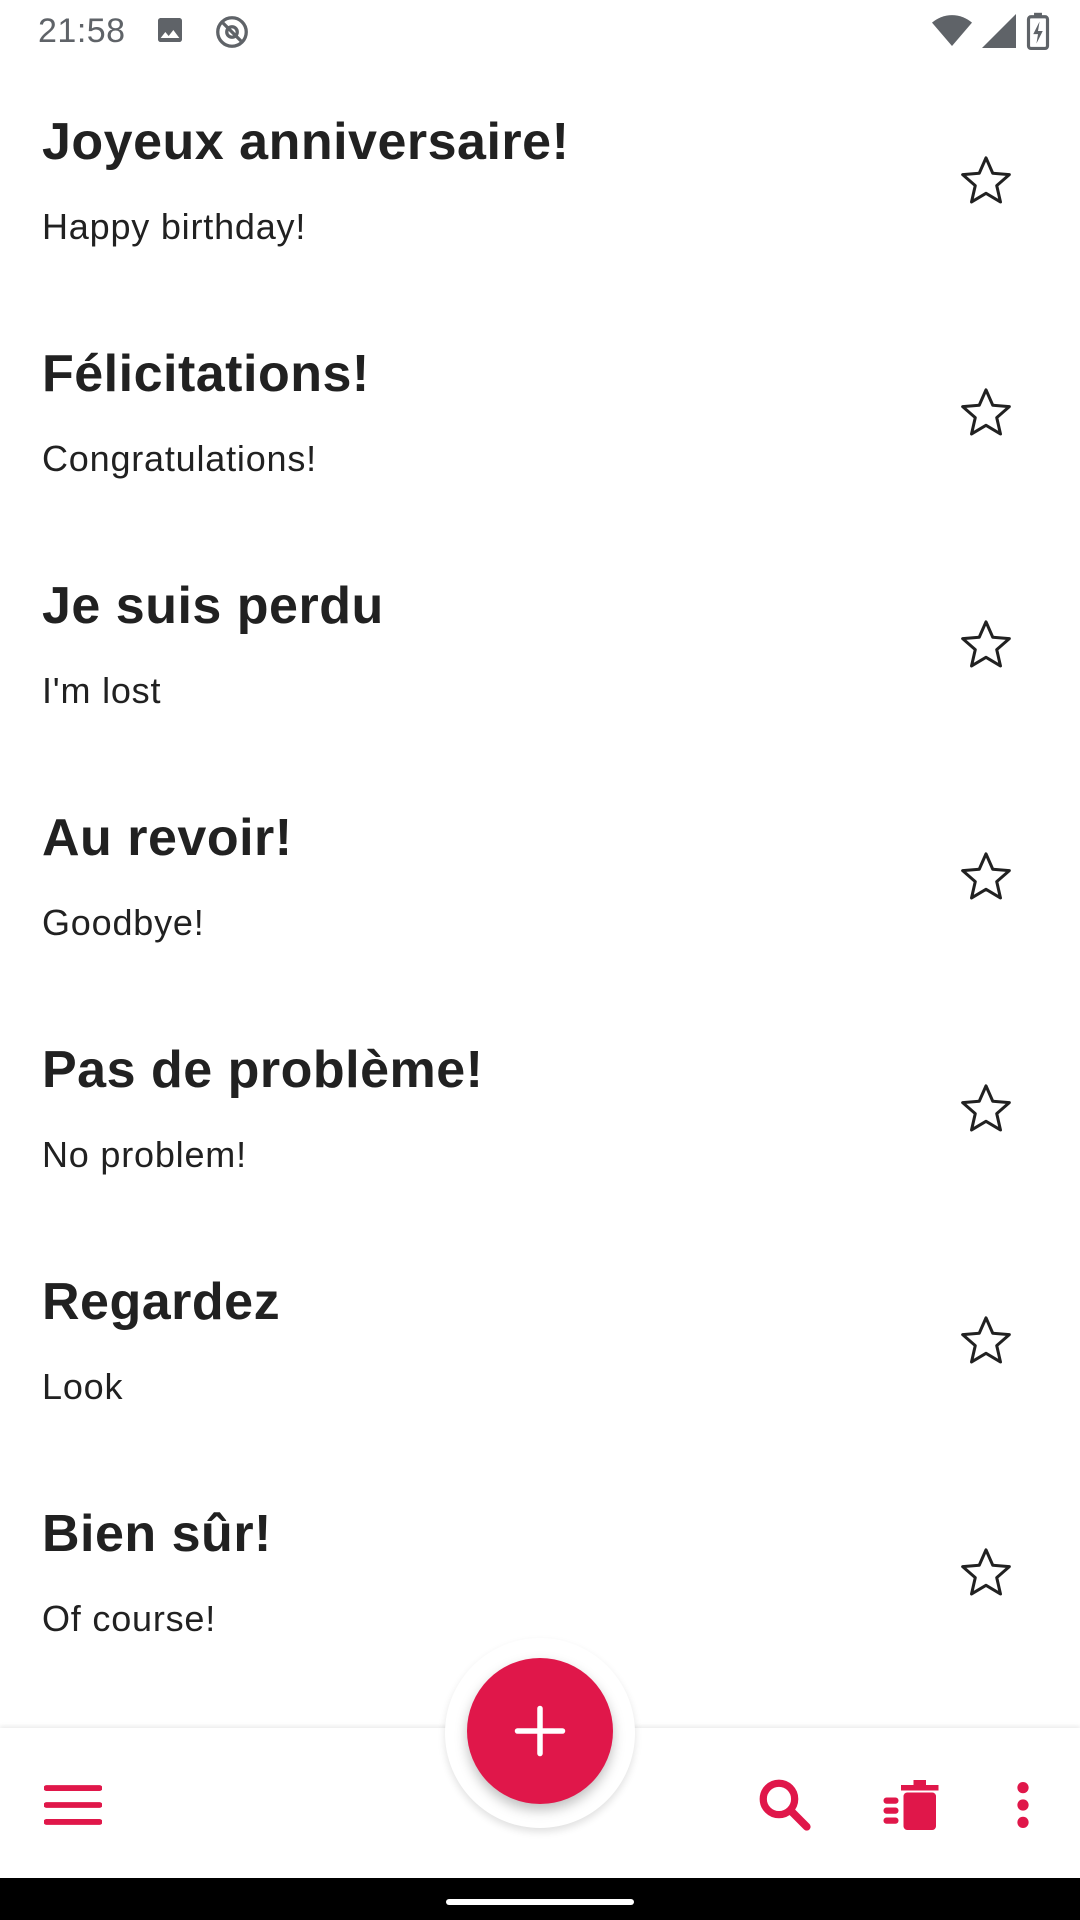  What do you see at coordinates (999, 33) in the screenshot?
I see `signal-icon` at bounding box center [999, 33].